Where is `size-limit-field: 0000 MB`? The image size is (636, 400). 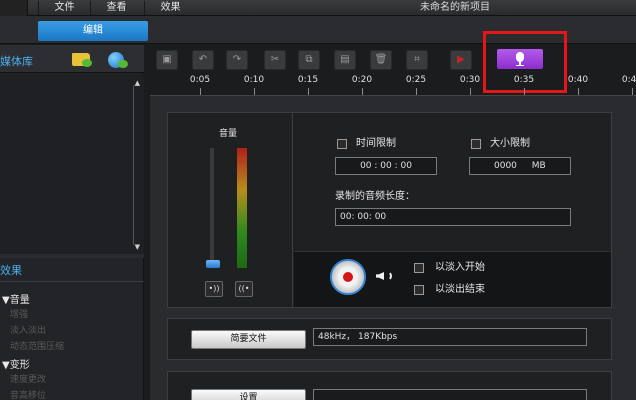 size-limit-field: 0000 MB is located at coordinates (520, 166).